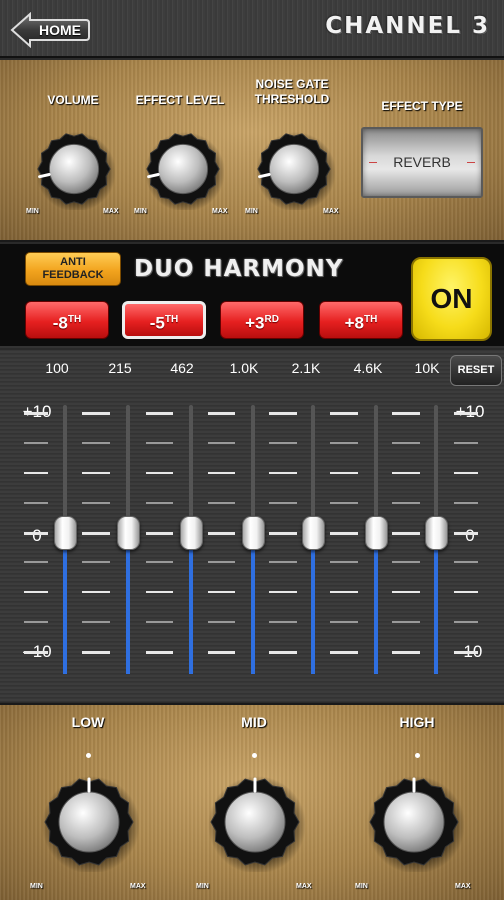 This screenshot has width=504, height=900. Describe the element at coordinates (407, 26) in the screenshot. I see `channel-title: CHANNEL 3` at that location.